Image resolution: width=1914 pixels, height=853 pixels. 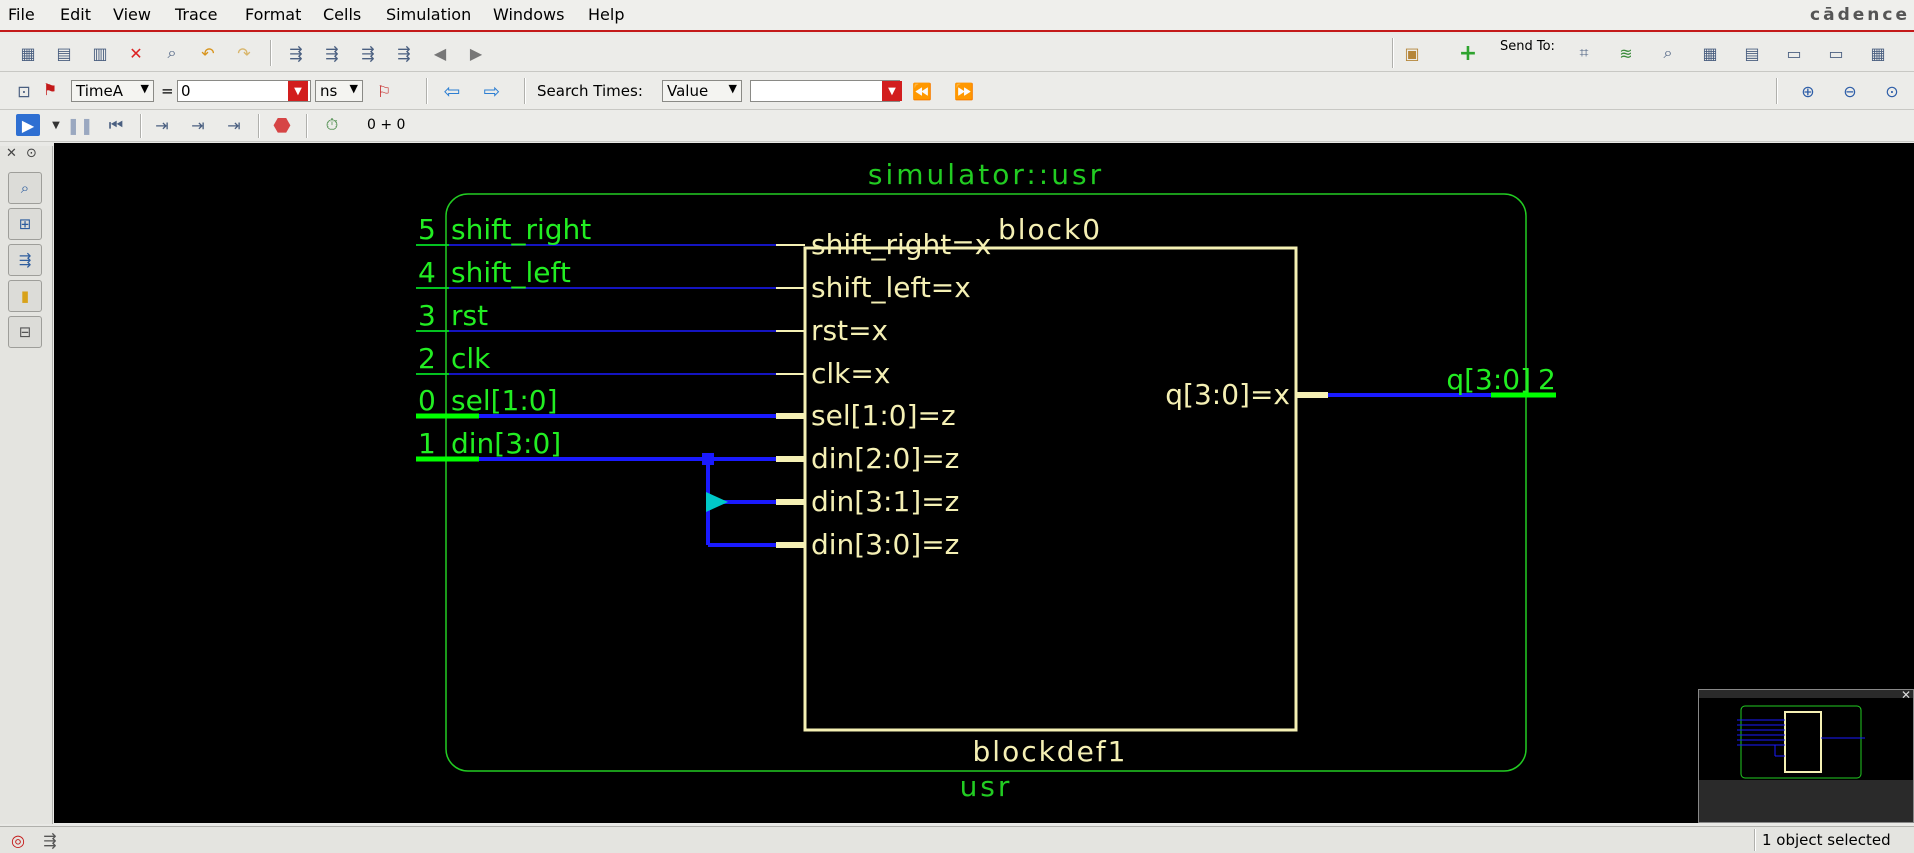 What do you see at coordinates (885, 544) in the screenshot?
I see `pin-label: din[3:0]=z` at bounding box center [885, 544].